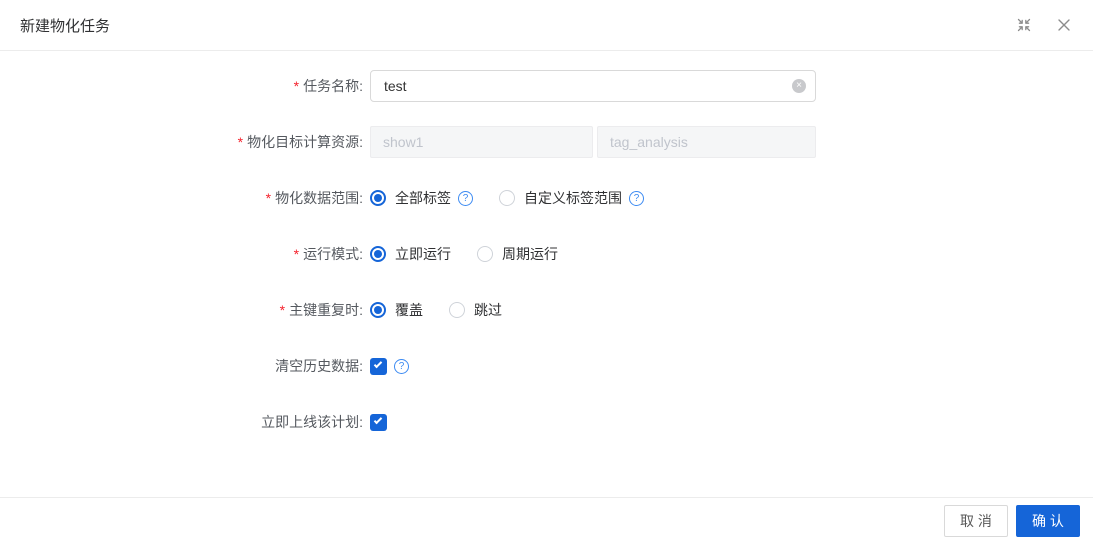 This screenshot has height=544, width=1093. Describe the element at coordinates (706, 142) in the screenshot. I see `resource-database-input` at that location.